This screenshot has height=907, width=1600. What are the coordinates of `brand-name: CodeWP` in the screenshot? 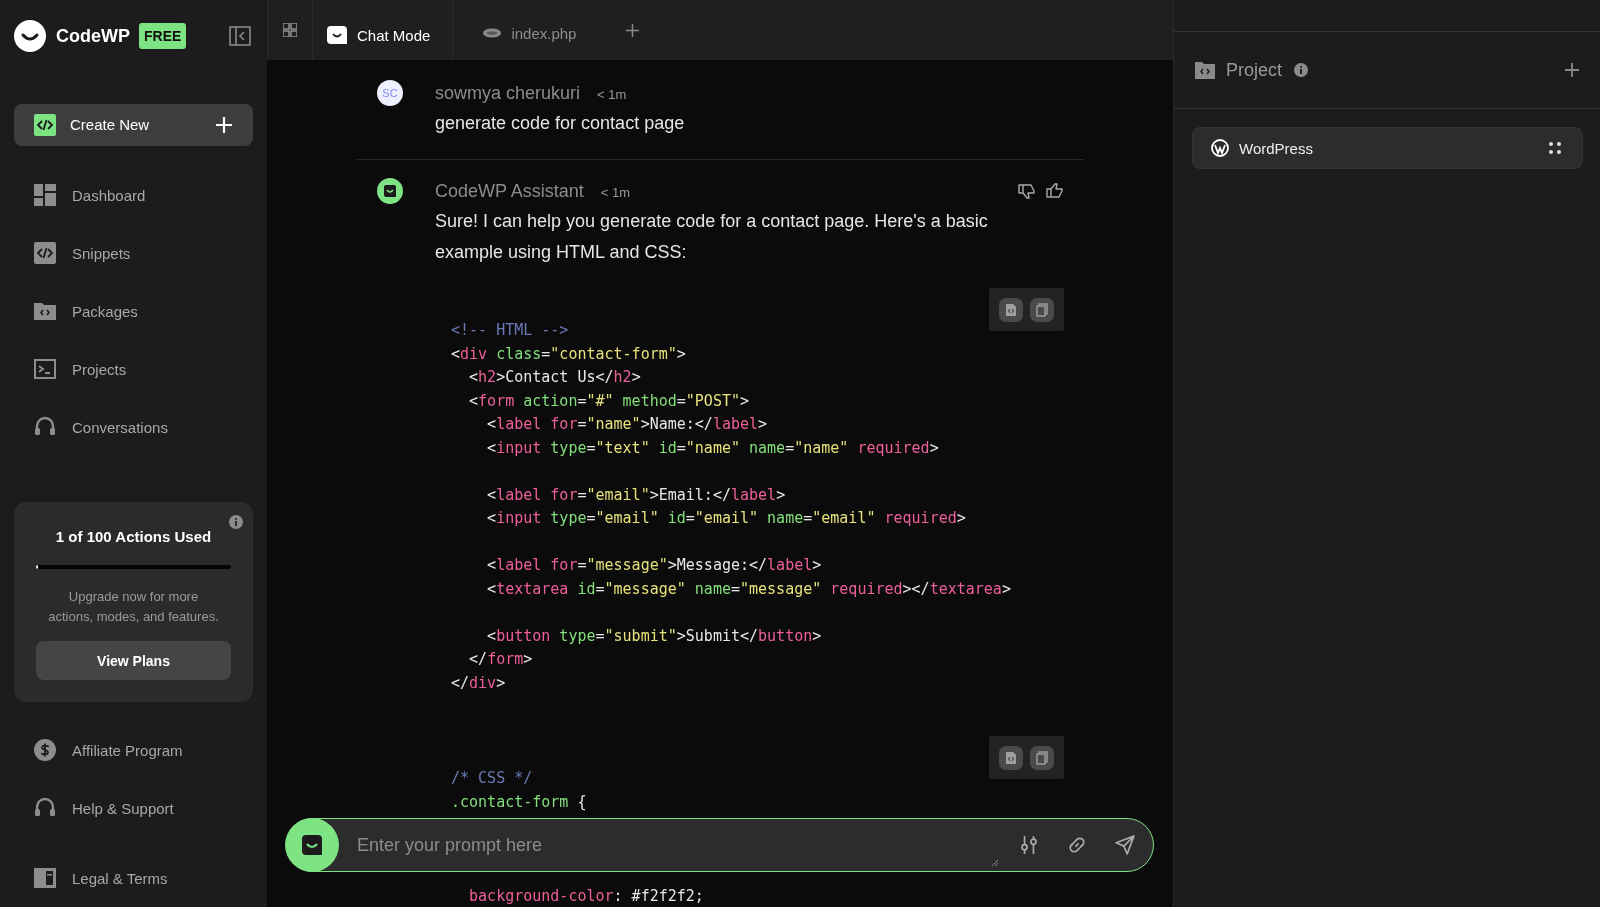 It's located at (93, 36).